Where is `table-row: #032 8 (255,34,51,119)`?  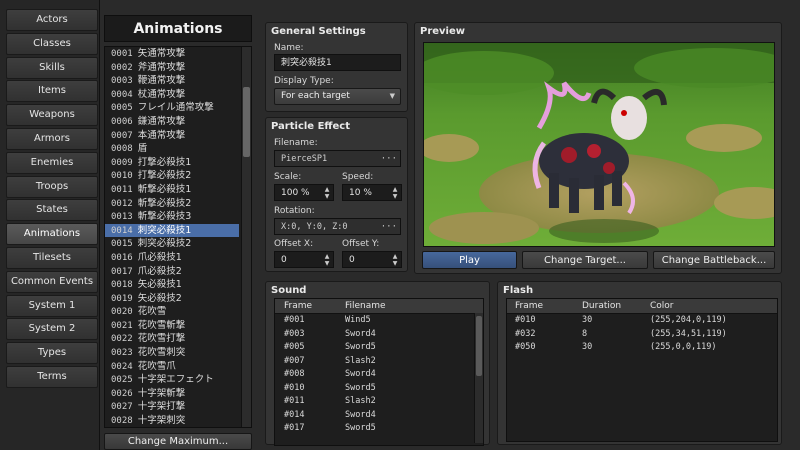
table-row: #032 8 (255,34,51,119) is located at coordinates (642, 335).